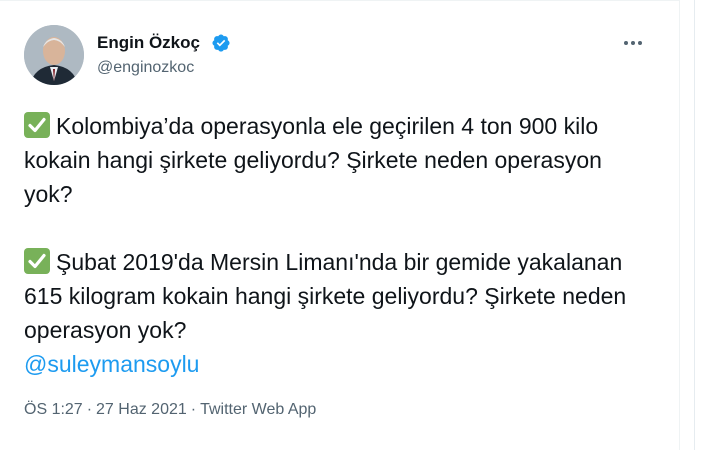  What do you see at coordinates (694, 225) in the screenshot?
I see `right-column-divider` at bounding box center [694, 225].